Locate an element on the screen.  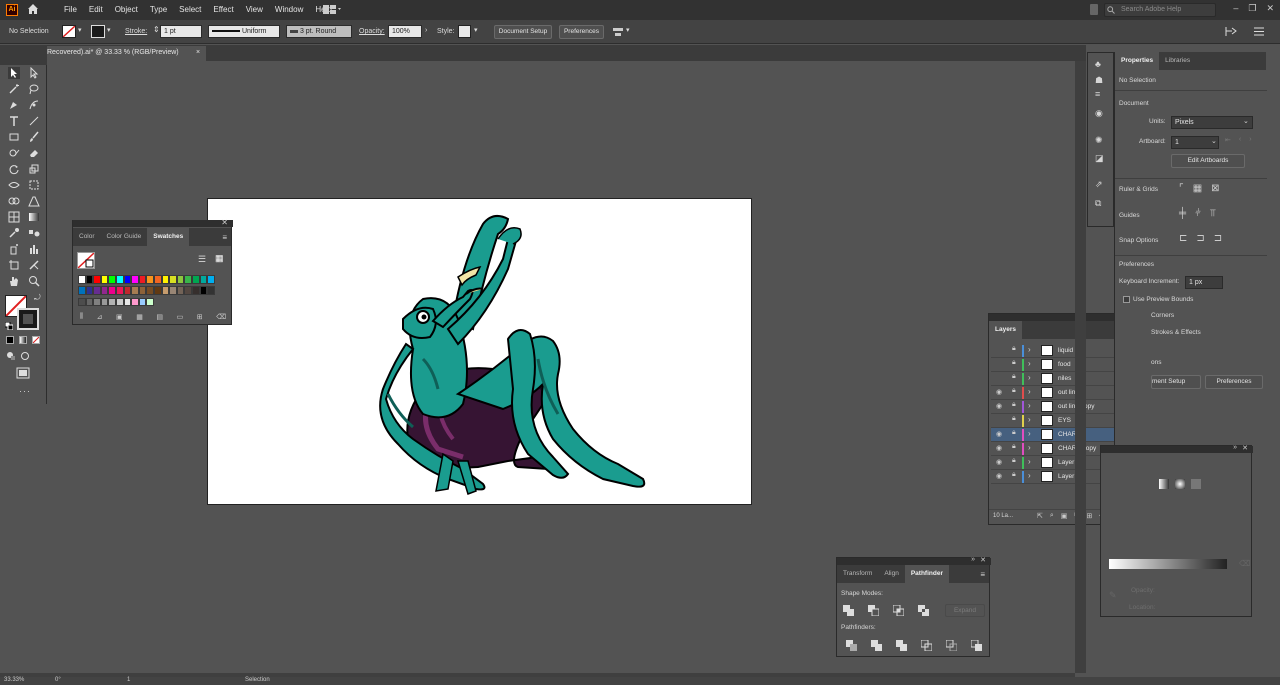
eyedropper-icon: ✎ is located at coordinates (1113, 595).